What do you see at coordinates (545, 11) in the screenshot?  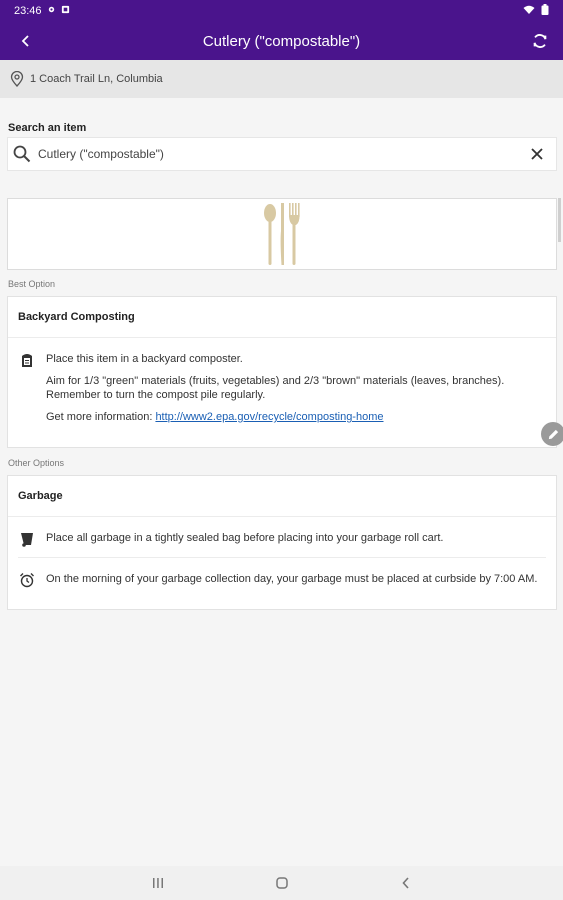 I see `battery-icon` at bounding box center [545, 11].